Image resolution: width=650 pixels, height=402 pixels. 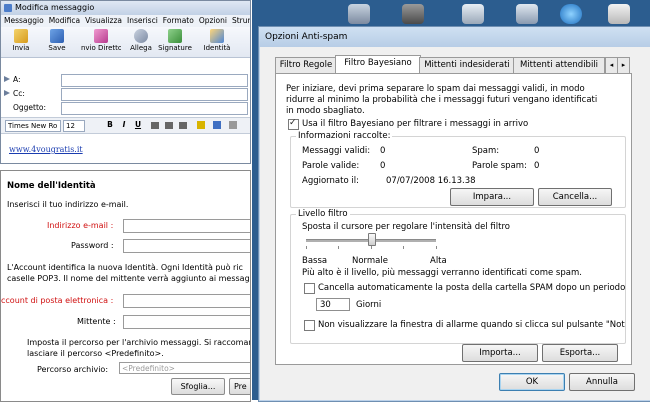 What do you see at coordinates (532, 382) in the screenshot?
I see `ok-button: OK` at bounding box center [532, 382].